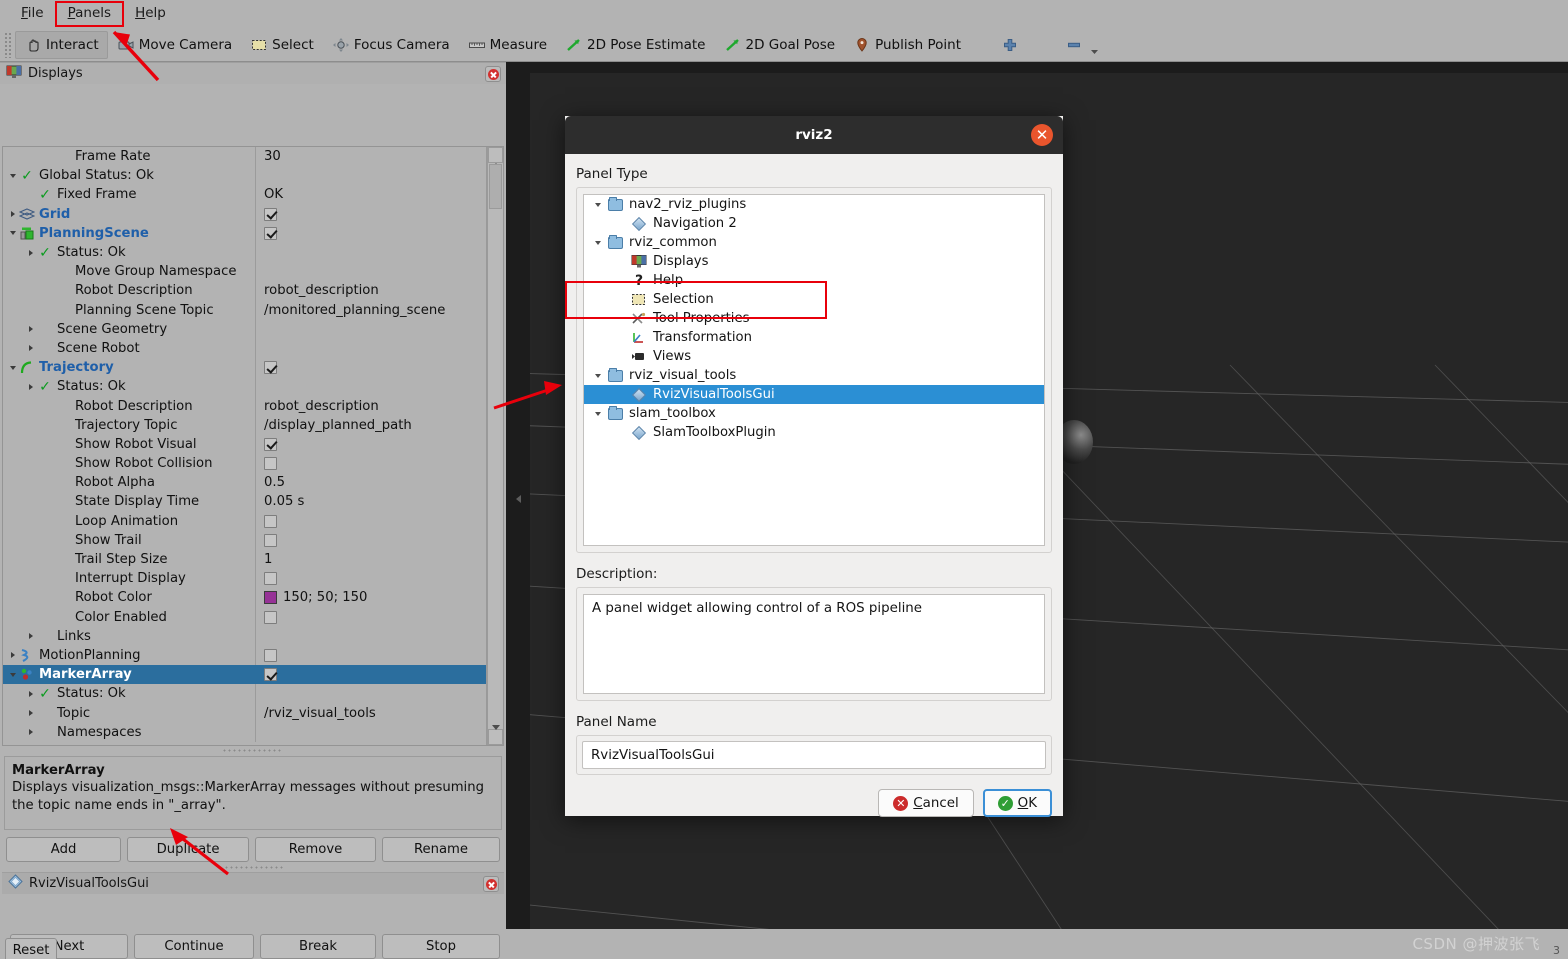 This screenshot has height=959, width=1568. I want to click on break-button: Break, so click(318, 946).